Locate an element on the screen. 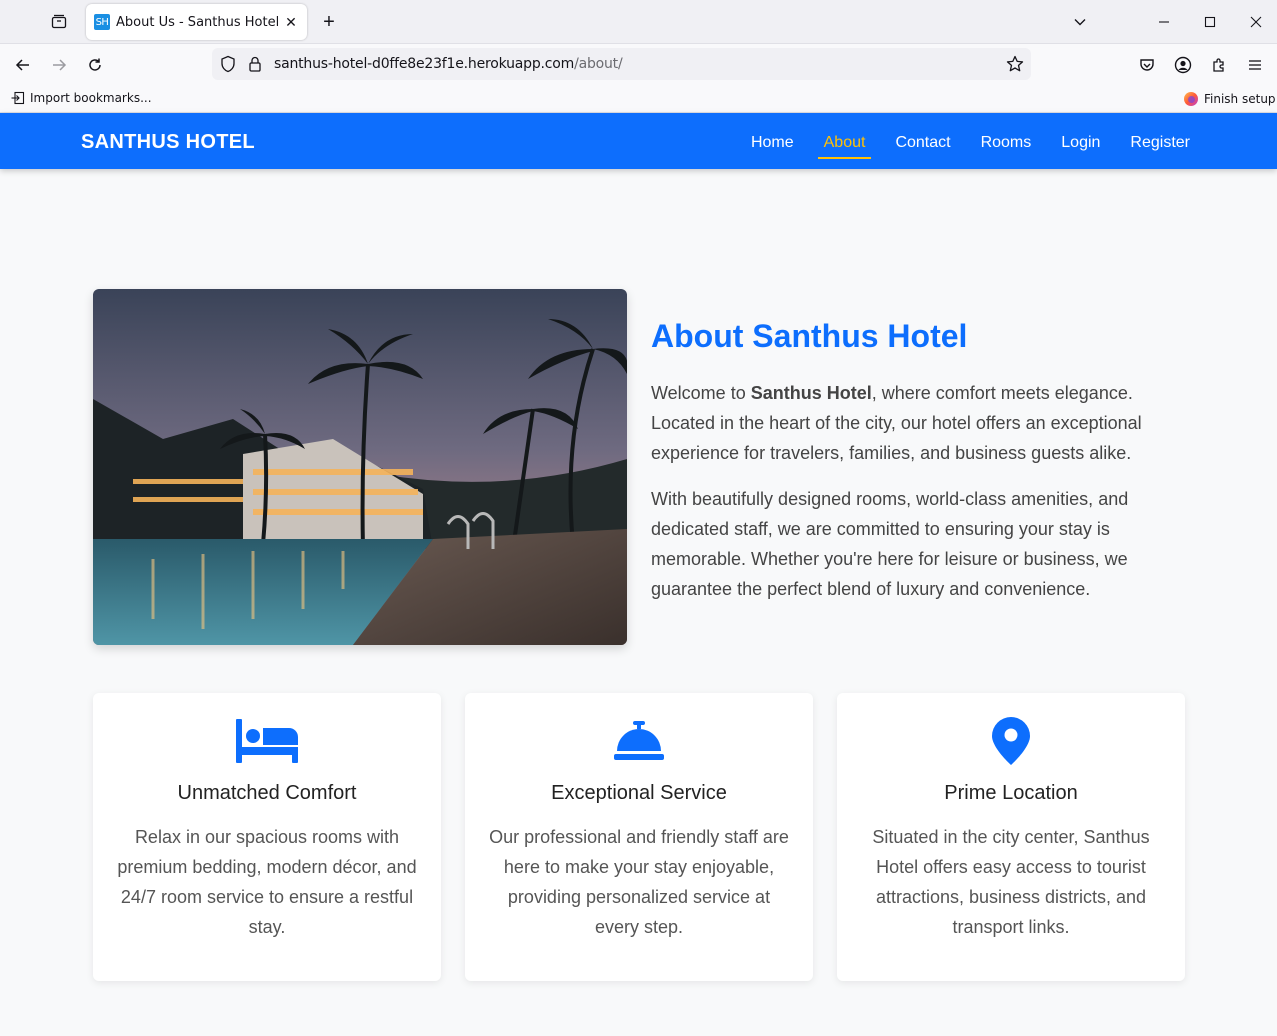  tab-list-icon is located at coordinates (59, 22).